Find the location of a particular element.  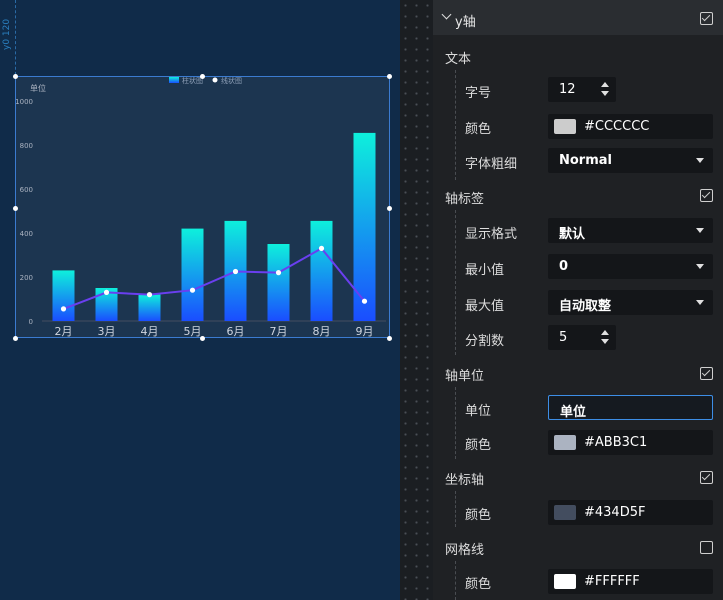

resize-handle-tl is located at coordinates (15, 76).